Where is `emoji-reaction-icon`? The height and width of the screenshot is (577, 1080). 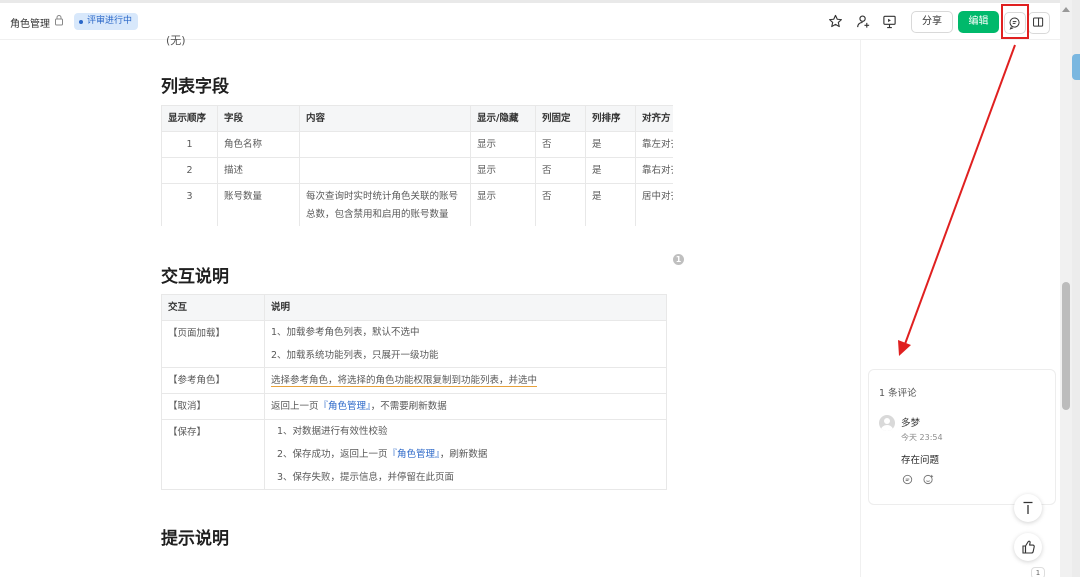 emoji-reaction-icon is located at coordinates (928, 479).